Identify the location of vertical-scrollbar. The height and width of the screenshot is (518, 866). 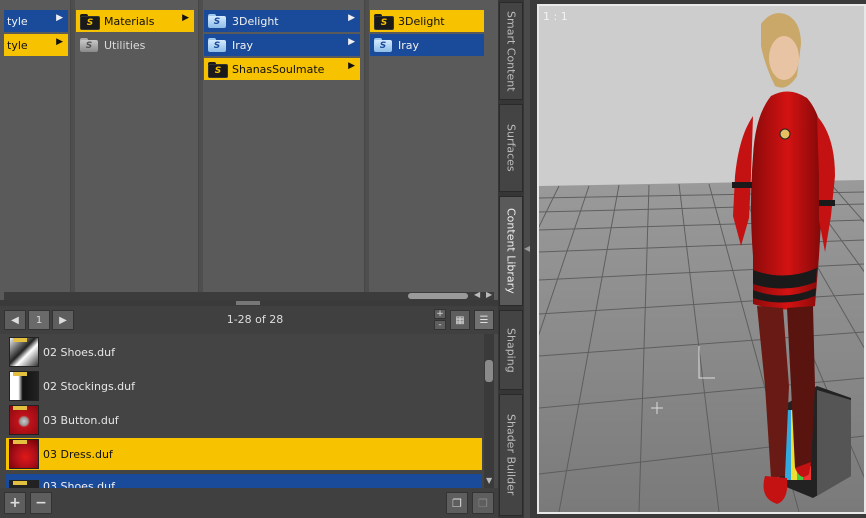
(489, 411).